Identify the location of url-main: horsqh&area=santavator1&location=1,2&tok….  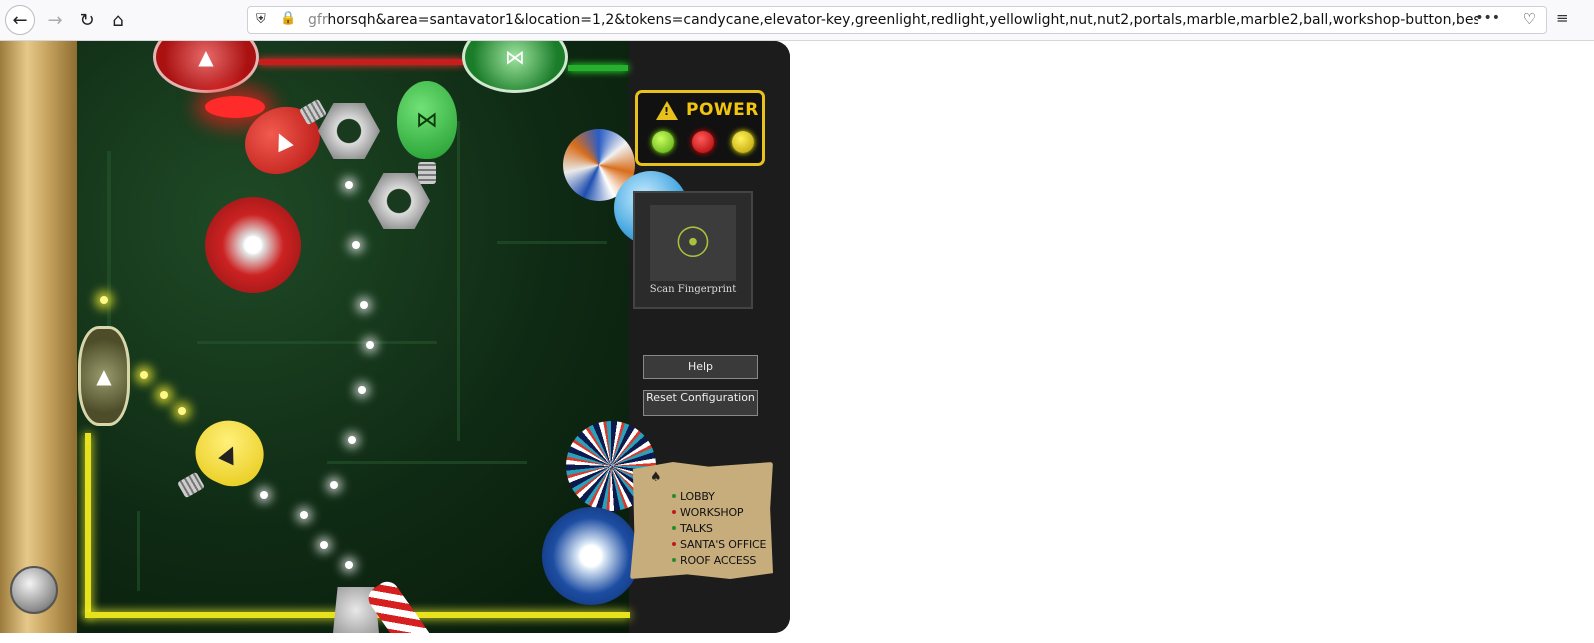
(902, 20).